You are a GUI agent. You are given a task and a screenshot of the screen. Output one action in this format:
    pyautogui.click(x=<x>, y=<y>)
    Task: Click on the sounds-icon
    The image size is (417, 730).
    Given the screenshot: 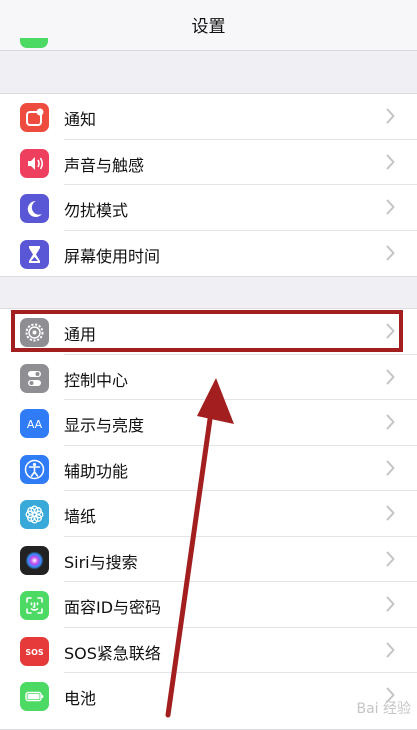 What is the action you would take?
    pyautogui.click(x=34, y=163)
    